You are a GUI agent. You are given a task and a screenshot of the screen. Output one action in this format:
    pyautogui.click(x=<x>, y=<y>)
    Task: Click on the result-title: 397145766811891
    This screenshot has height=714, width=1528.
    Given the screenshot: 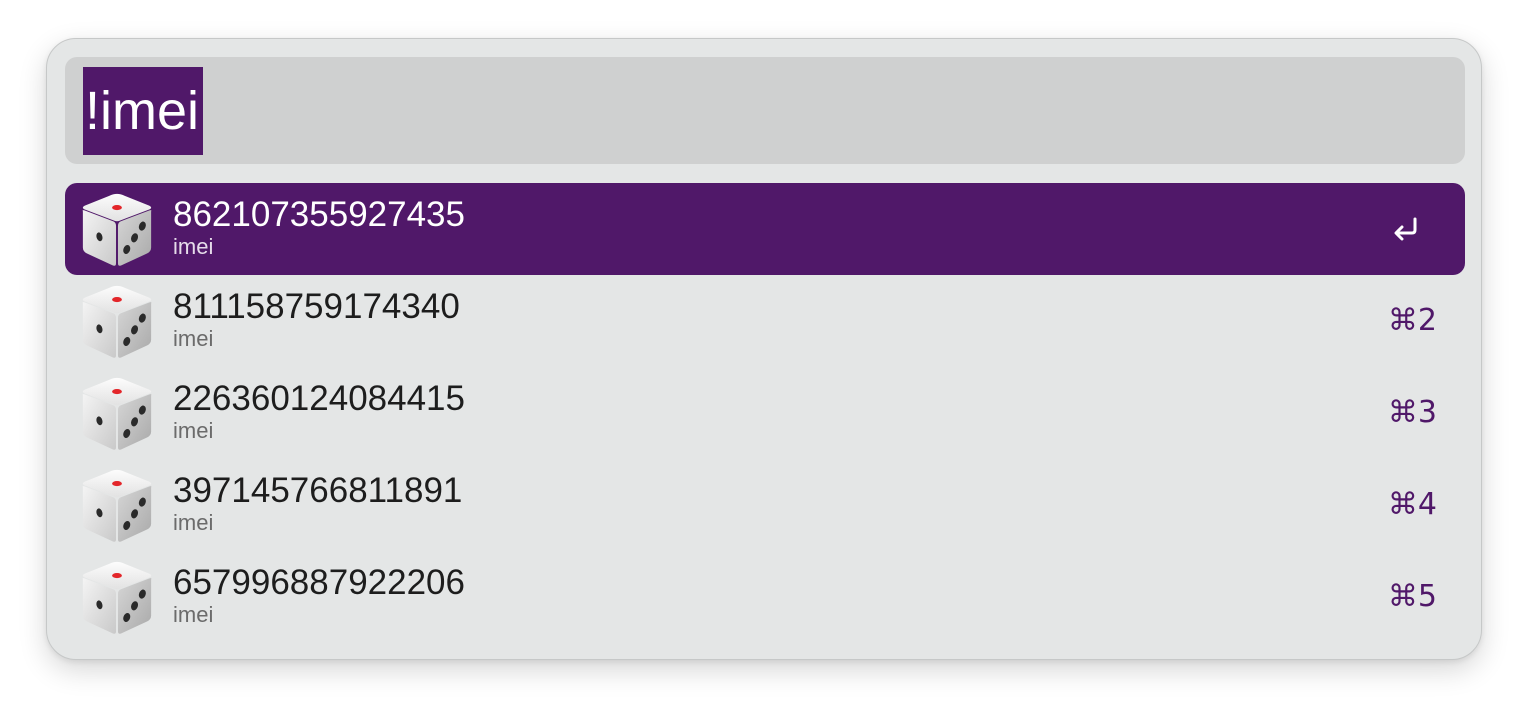 What is the action you would take?
    pyautogui.click(x=318, y=490)
    